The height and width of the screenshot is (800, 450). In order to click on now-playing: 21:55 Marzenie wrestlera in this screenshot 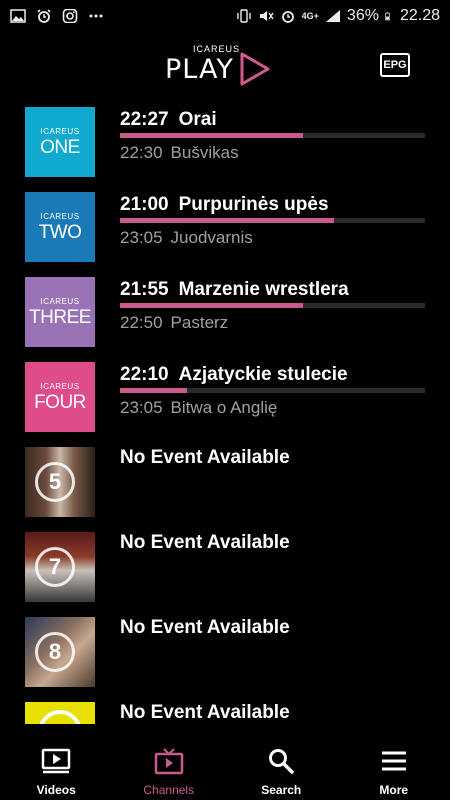, I will do `click(234, 290)`.